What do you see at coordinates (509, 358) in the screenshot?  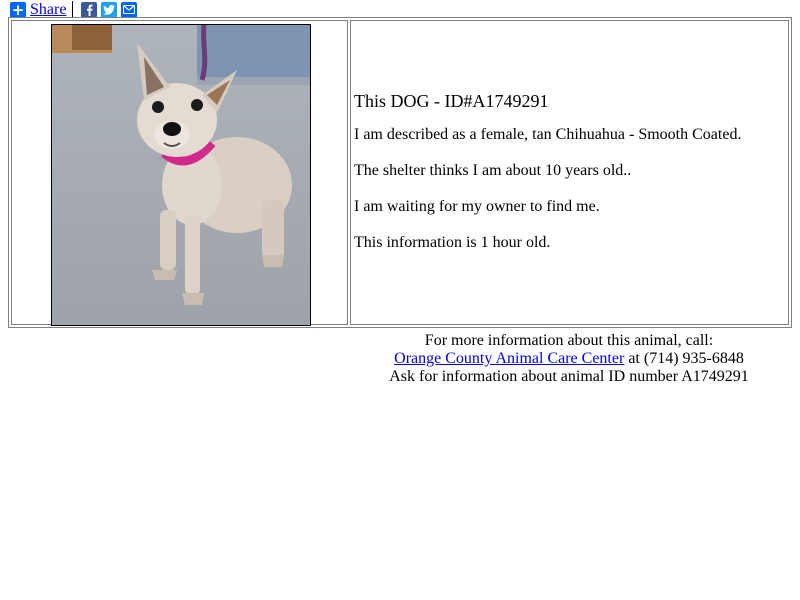 I see `shelter-link: Orange County Animal Care Center` at bounding box center [509, 358].